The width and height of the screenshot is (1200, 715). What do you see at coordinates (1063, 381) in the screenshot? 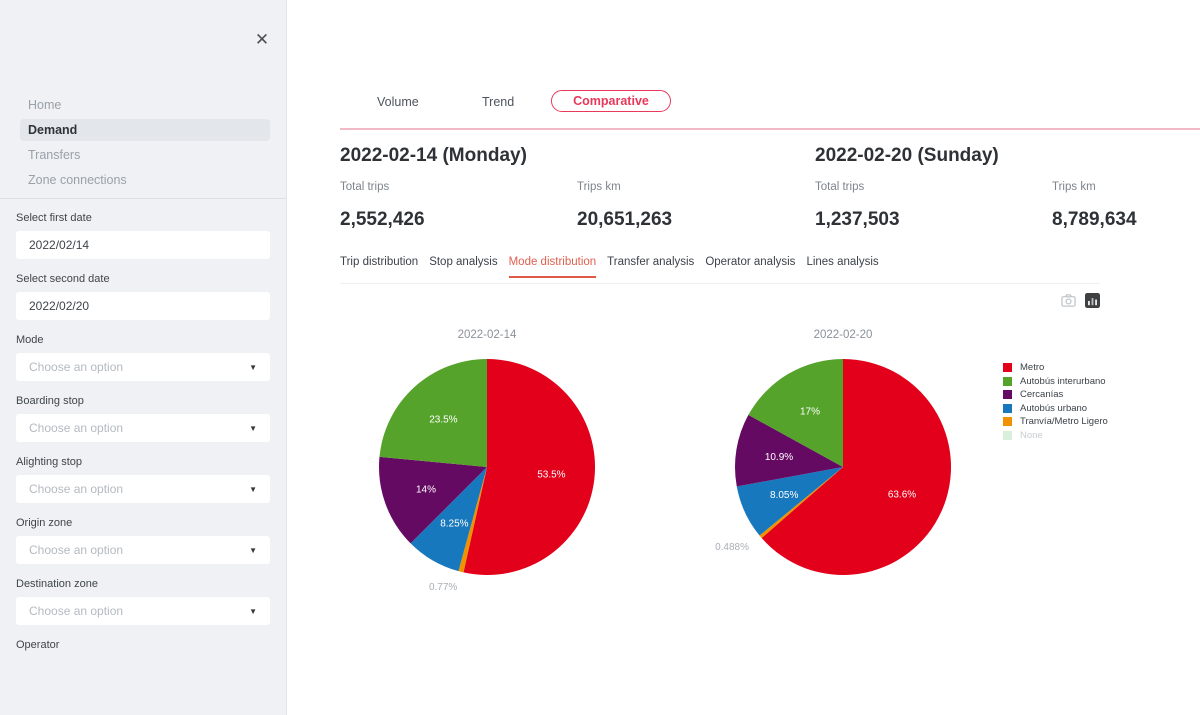
I see `legend-label: Autobús interurbano` at bounding box center [1063, 381].